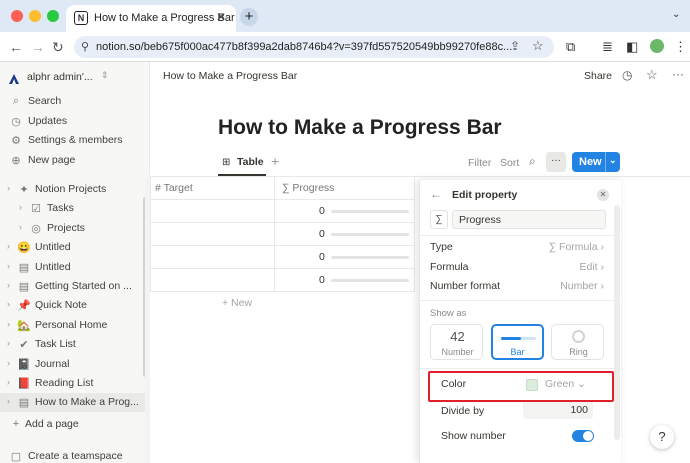  Describe the element at coordinates (75, 364) in the screenshot. I see `sidebar-page-item: › 📓 Journal` at that location.